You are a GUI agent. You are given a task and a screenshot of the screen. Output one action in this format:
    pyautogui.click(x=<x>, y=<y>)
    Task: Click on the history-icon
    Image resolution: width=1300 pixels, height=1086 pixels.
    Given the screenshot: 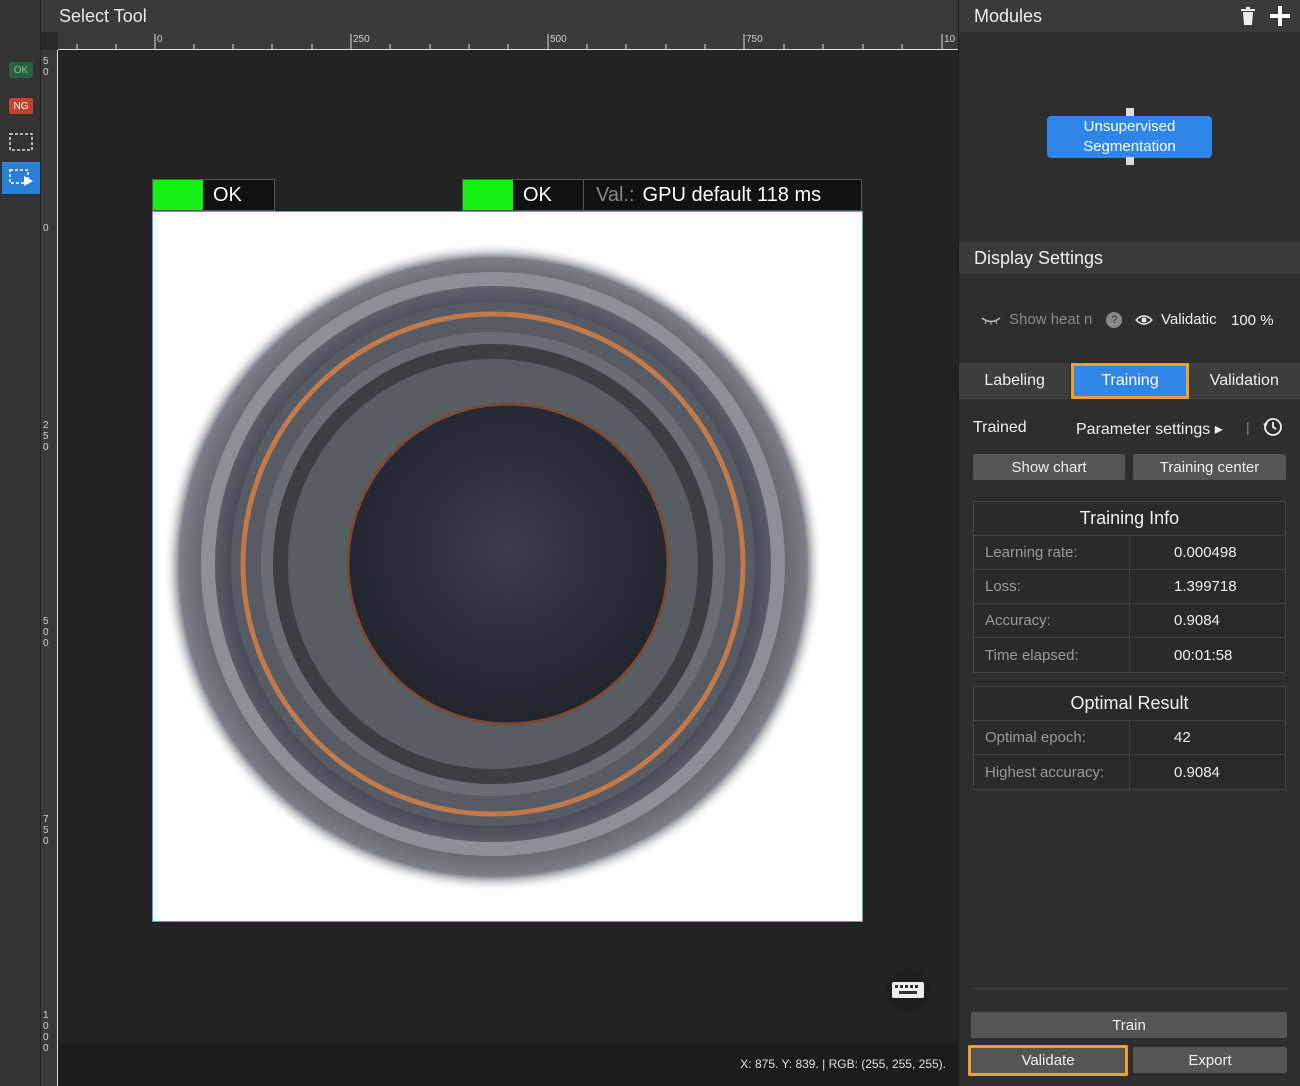 What is the action you would take?
    pyautogui.click(x=1273, y=427)
    